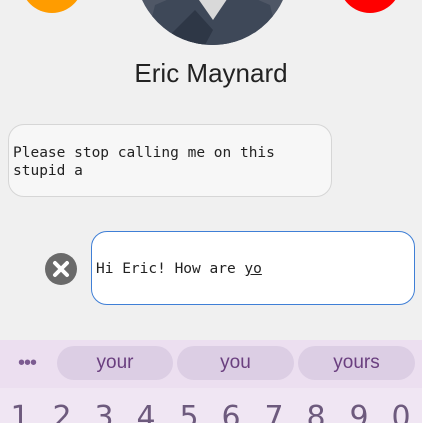 Image resolution: width=422 pixels, height=423 pixels. What do you see at coordinates (274, 410) in the screenshot?
I see `key-7: 7` at bounding box center [274, 410].